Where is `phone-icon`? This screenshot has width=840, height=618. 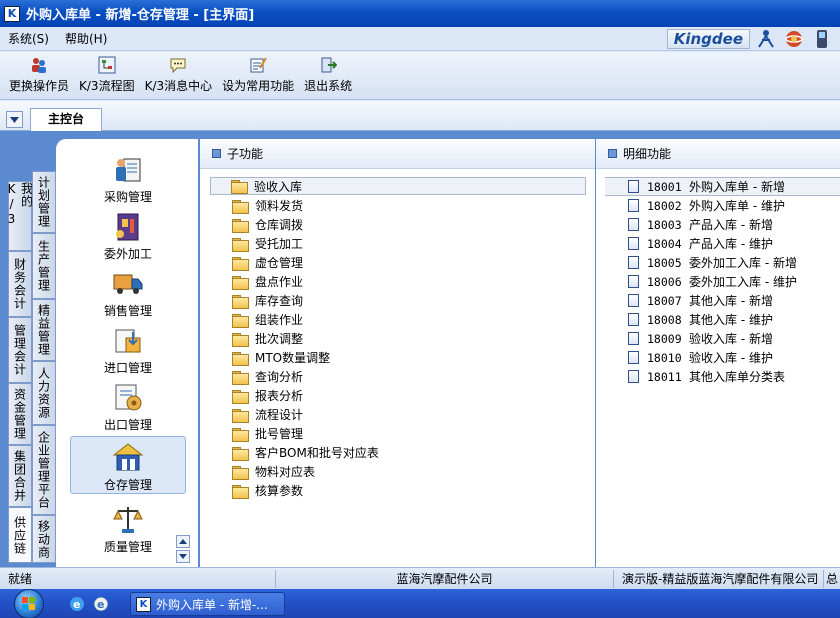 phone-icon is located at coordinates (822, 39).